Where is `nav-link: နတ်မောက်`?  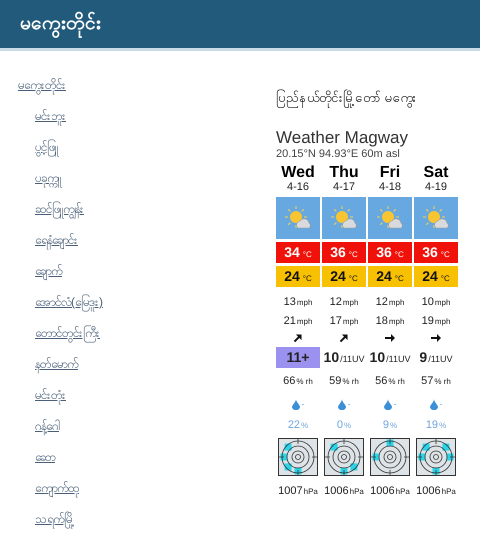 nav-link: နတ်မောက် is located at coordinates (56, 364).